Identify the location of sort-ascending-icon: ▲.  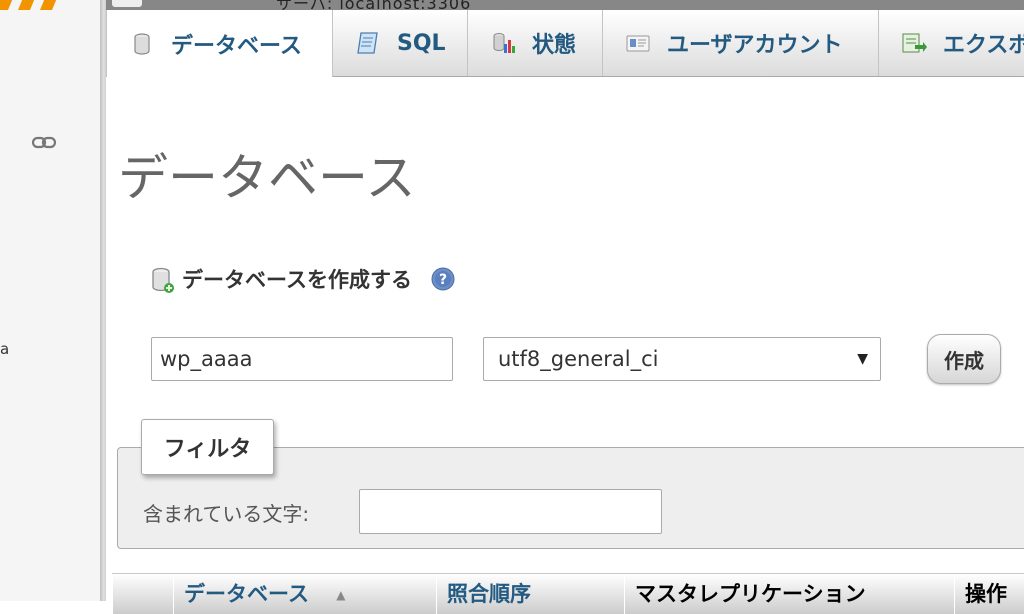
(340, 595).